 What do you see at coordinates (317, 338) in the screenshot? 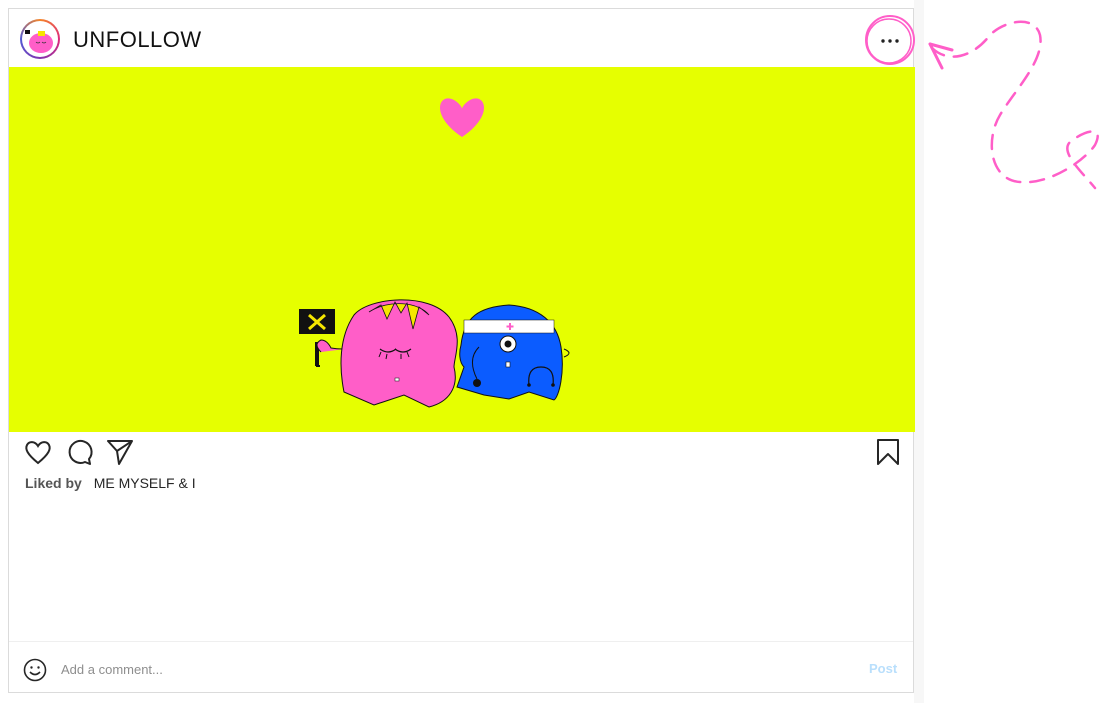
I see `x-sign-icon` at bounding box center [317, 338].